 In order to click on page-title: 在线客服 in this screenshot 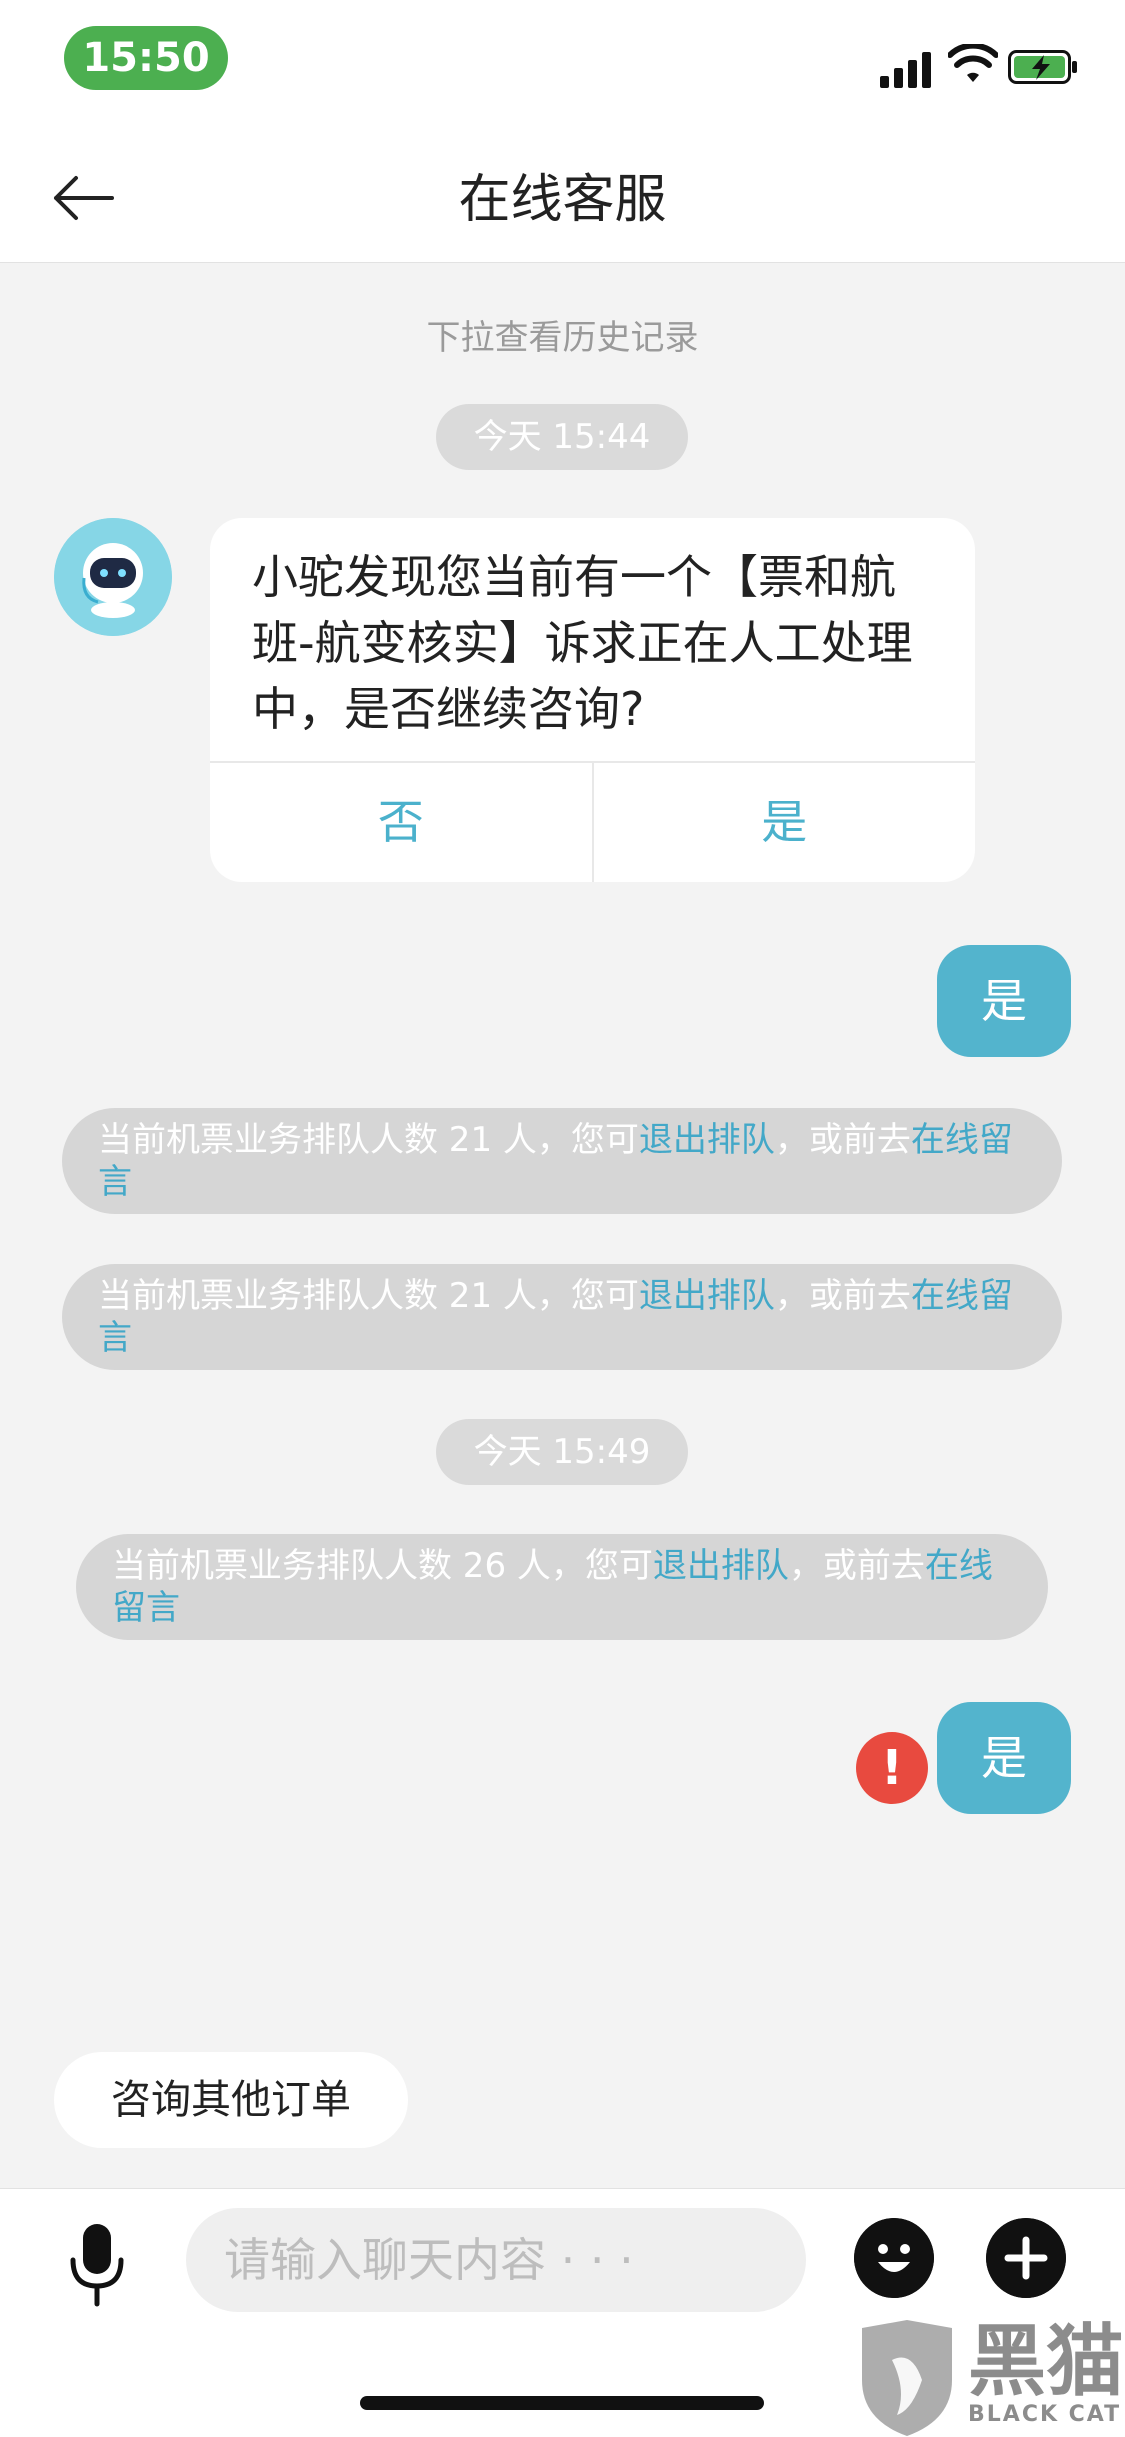, I will do `click(562, 200)`.